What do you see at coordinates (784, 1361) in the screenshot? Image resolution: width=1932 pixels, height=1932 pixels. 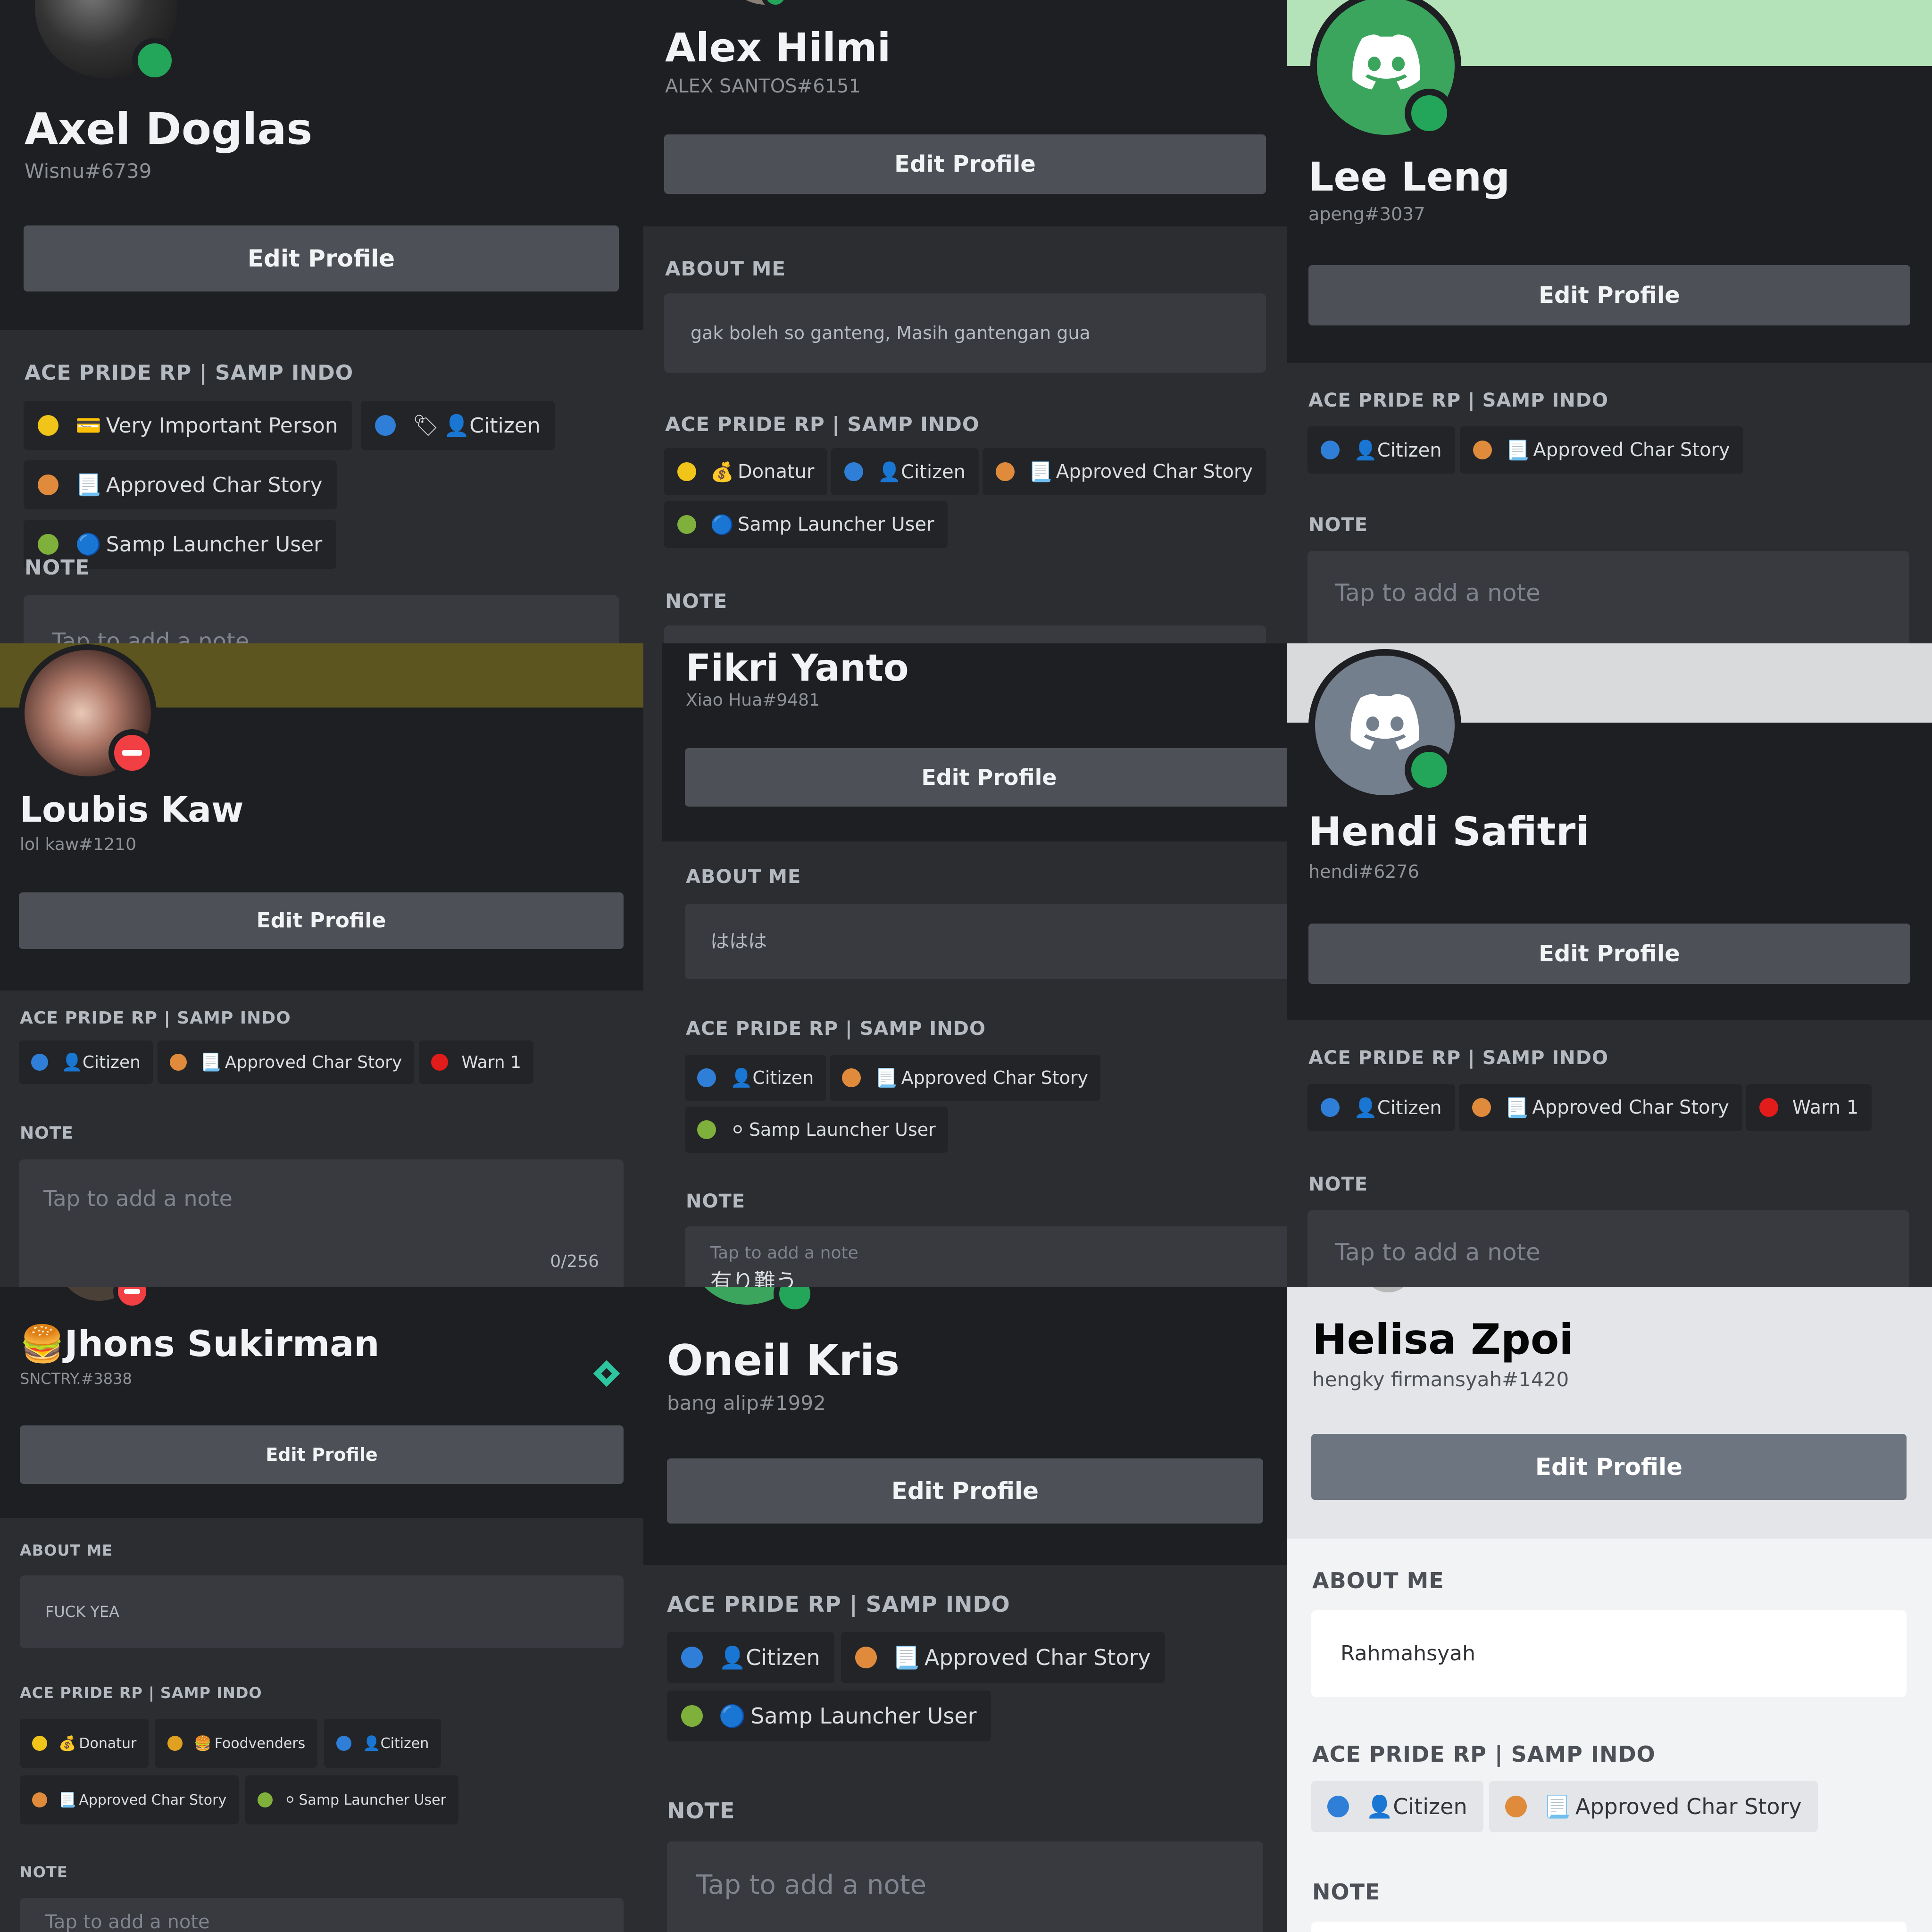 I see `display-name: Oneil Kris` at bounding box center [784, 1361].